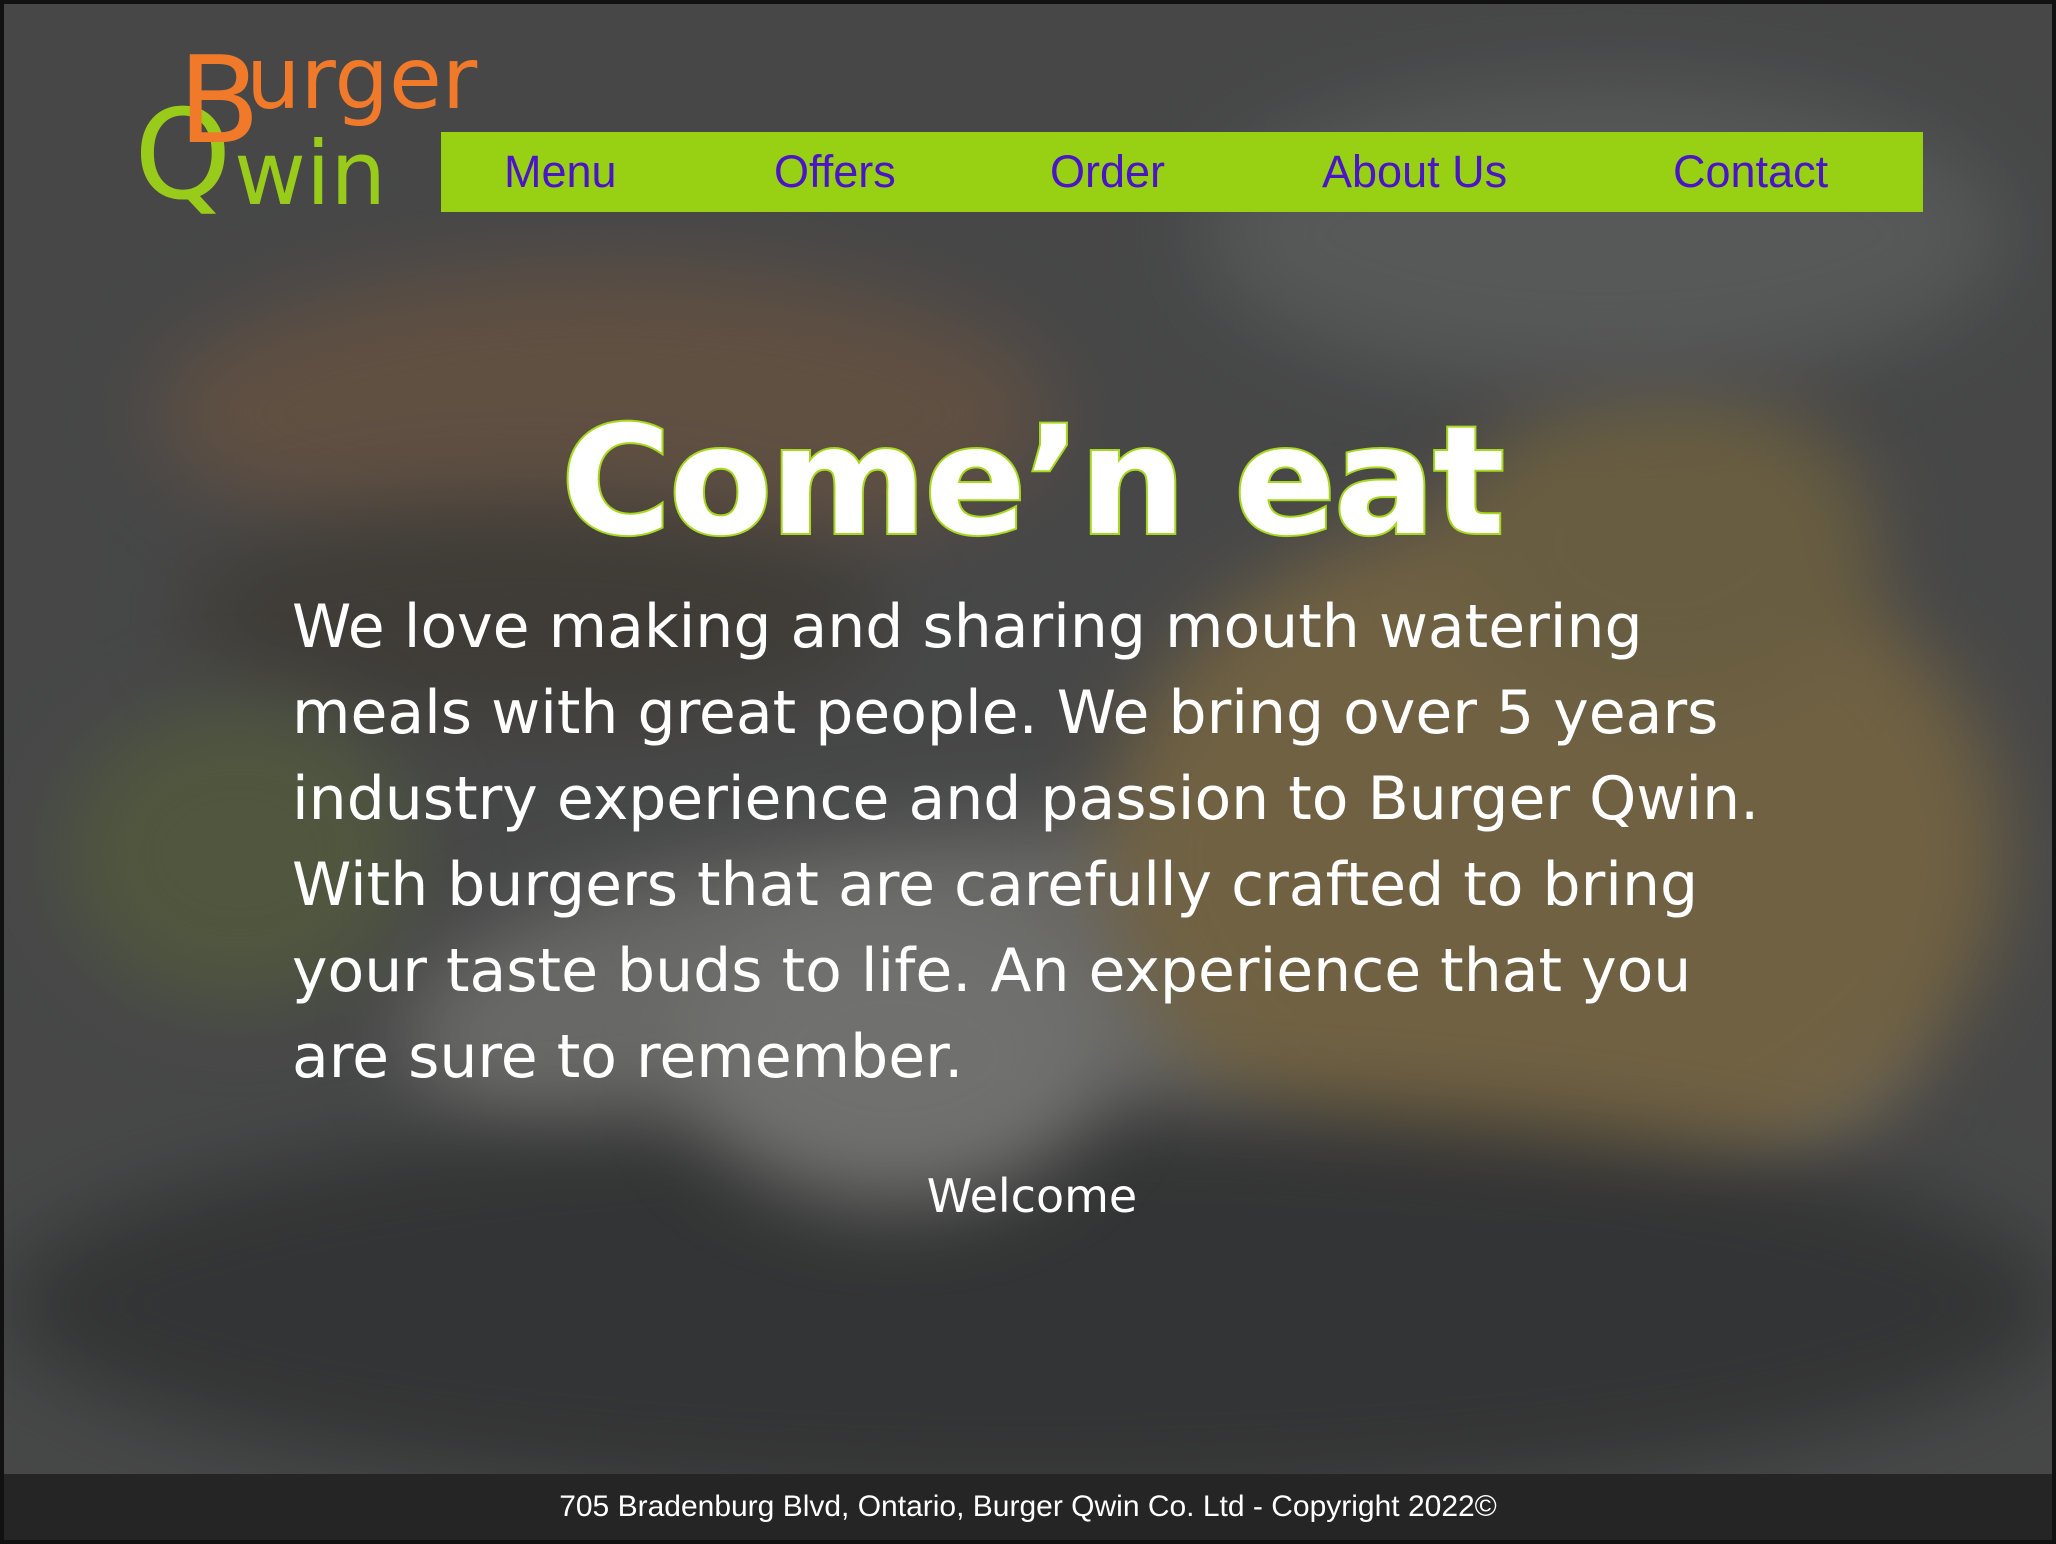 The height and width of the screenshot is (1544, 2056). Describe the element at coordinates (1032, 1196) in the screenshot. I see `welcome-text: Welcome` at that location.